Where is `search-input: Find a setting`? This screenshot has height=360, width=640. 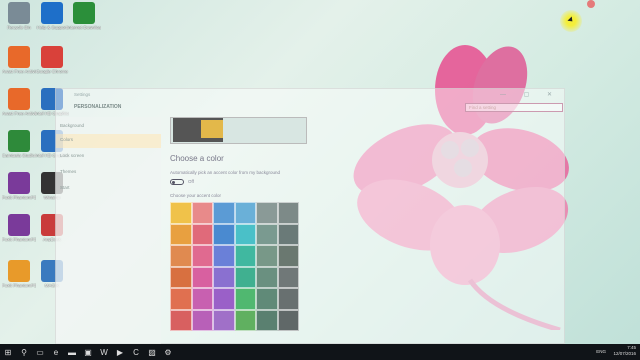
search-input: Find a setting is located at coordinates (514, 107).